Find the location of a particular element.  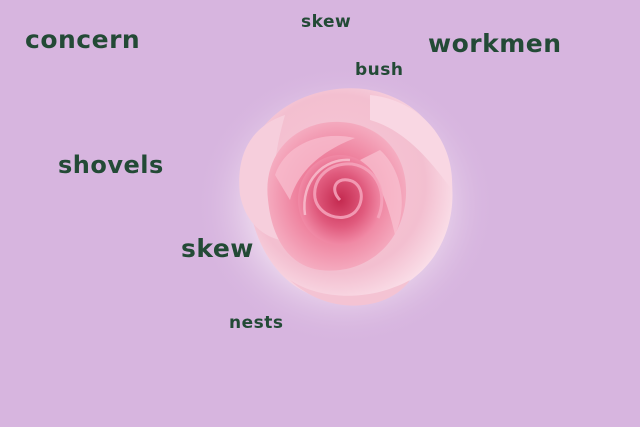

word-shovels: shovels is located at coordinates (111, 165).